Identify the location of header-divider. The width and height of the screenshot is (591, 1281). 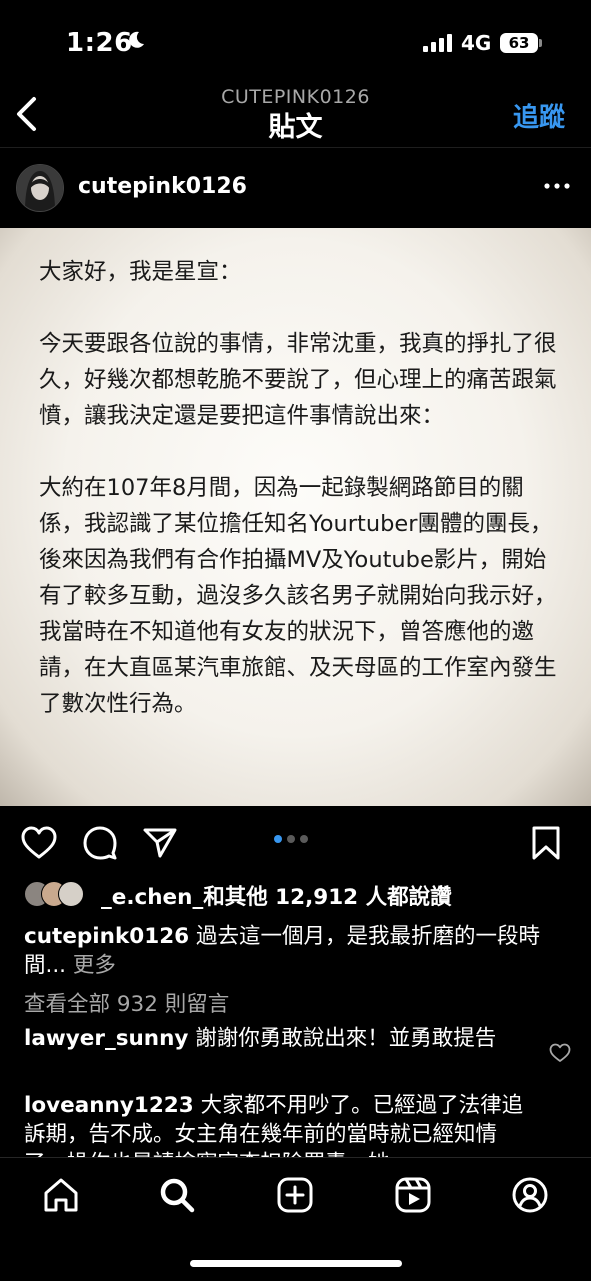
(295, 147).